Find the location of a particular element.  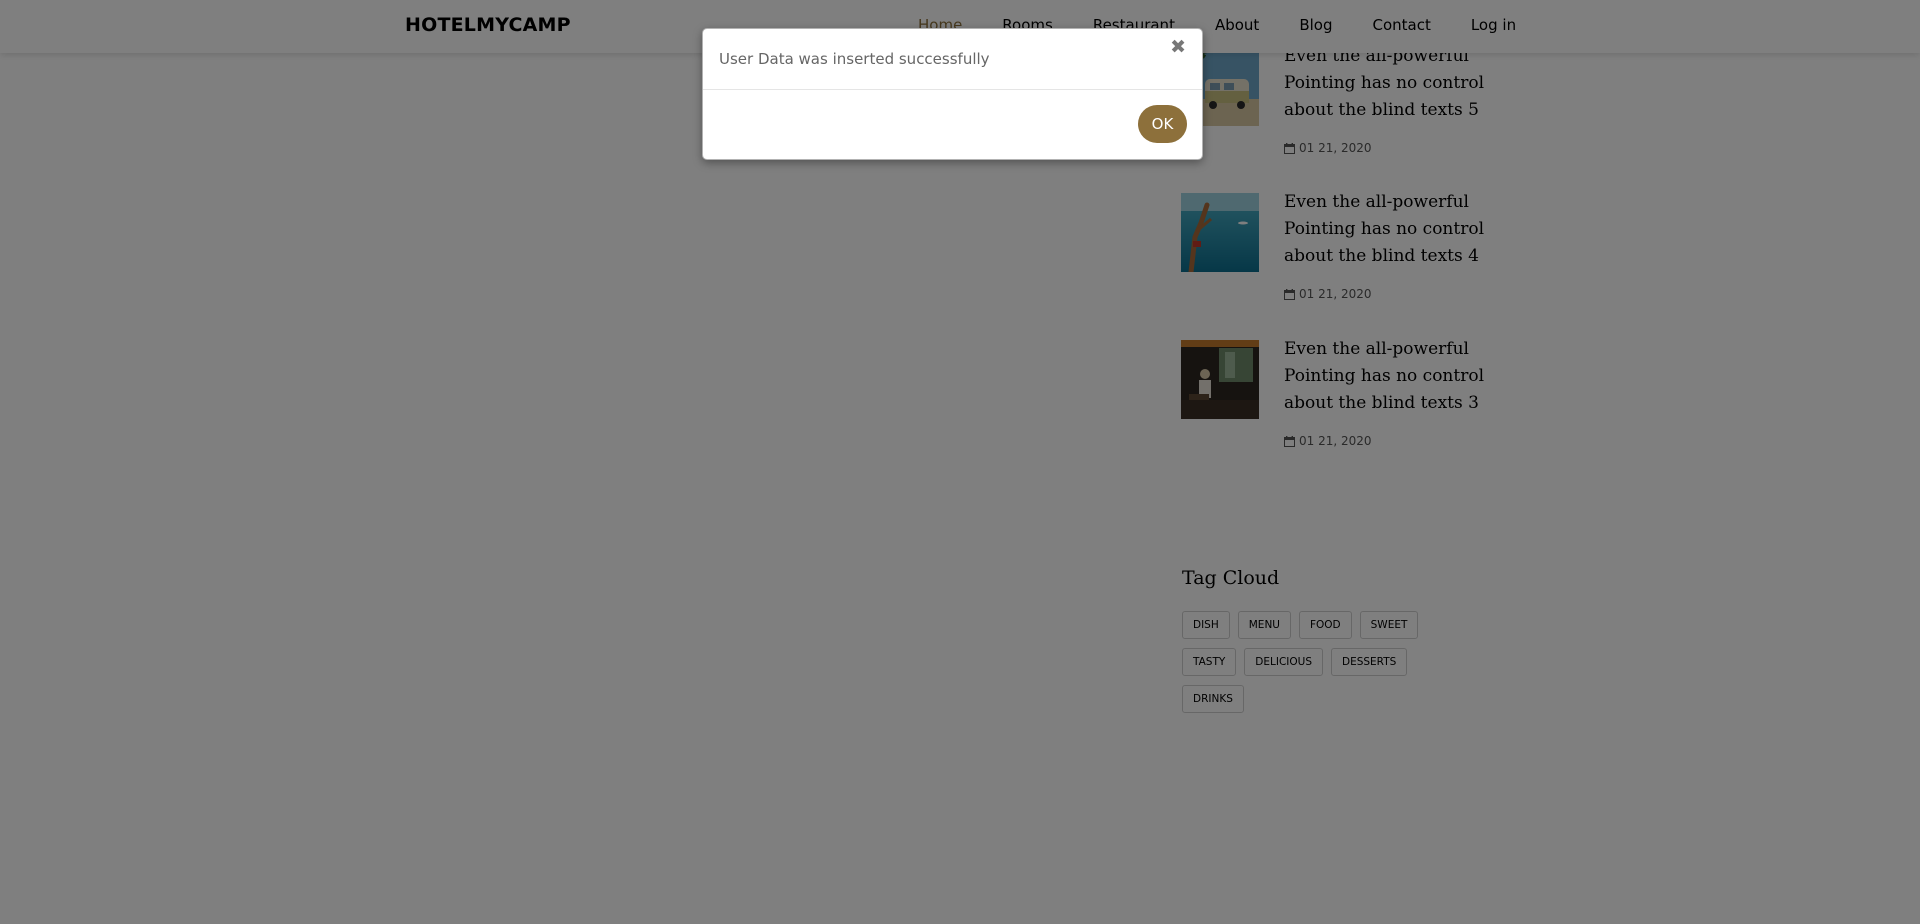

modal-header: User Data was inserted successfully ✖ is located at coordinates (952, 59).